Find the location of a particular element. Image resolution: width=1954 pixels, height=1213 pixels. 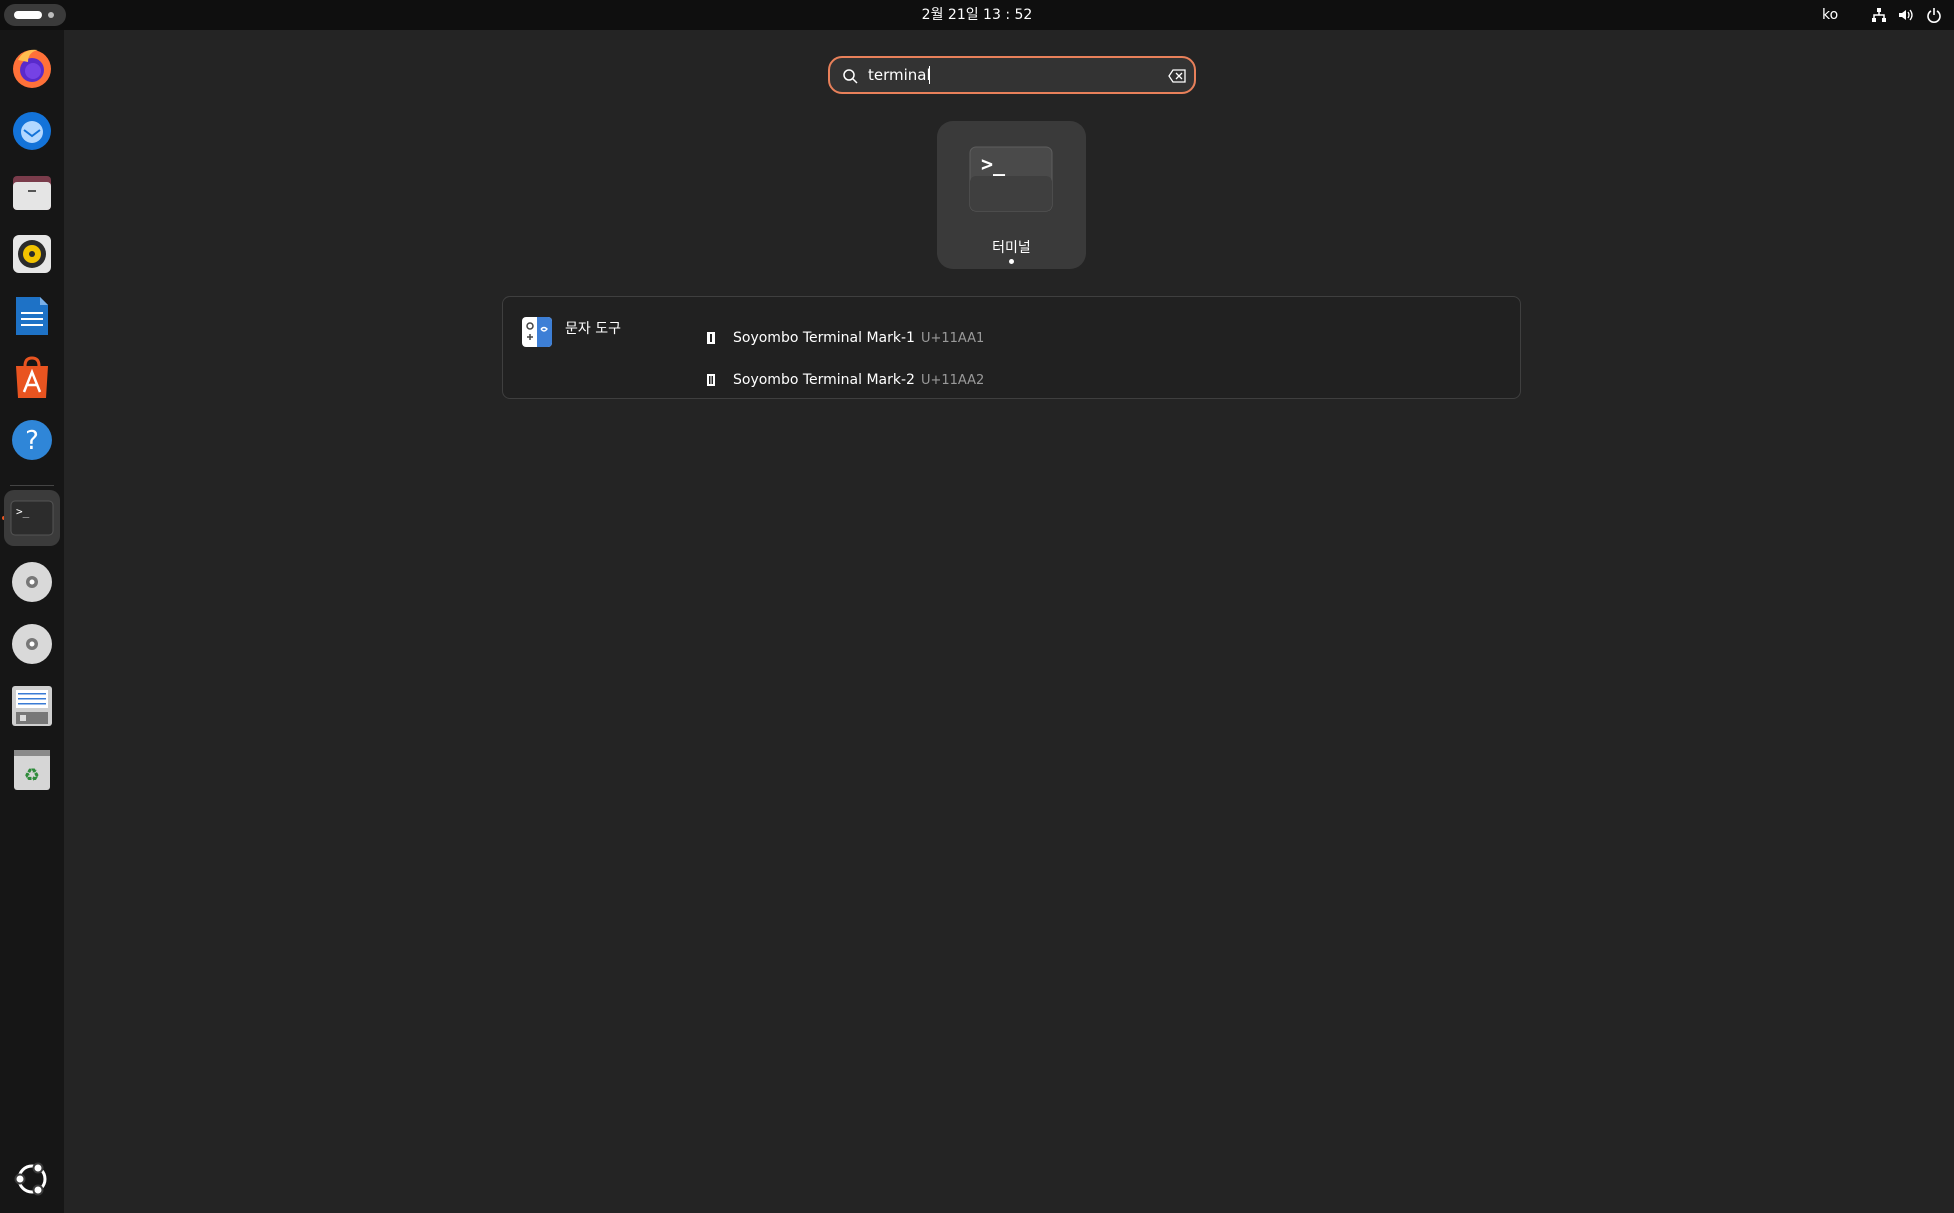

search-box is located at coordinates (1012, 75).